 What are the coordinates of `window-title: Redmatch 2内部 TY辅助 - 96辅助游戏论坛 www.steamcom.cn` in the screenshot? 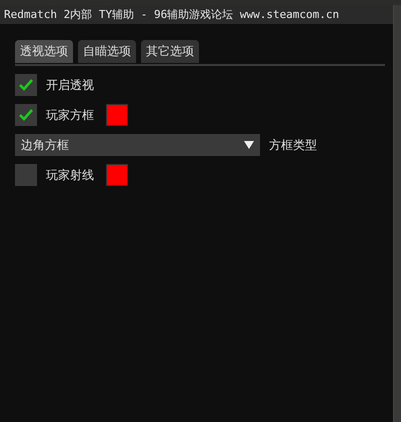 It's located at (196, 14).